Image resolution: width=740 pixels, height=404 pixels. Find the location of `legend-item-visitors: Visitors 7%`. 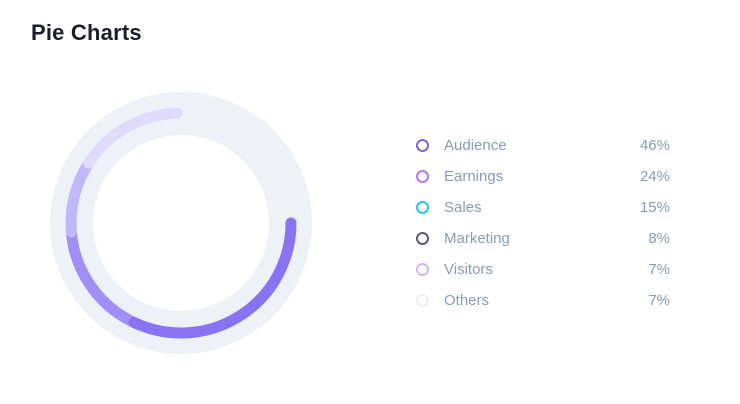

legend-item-visitors: Visitors 7% is located at coordinates (543, 269).